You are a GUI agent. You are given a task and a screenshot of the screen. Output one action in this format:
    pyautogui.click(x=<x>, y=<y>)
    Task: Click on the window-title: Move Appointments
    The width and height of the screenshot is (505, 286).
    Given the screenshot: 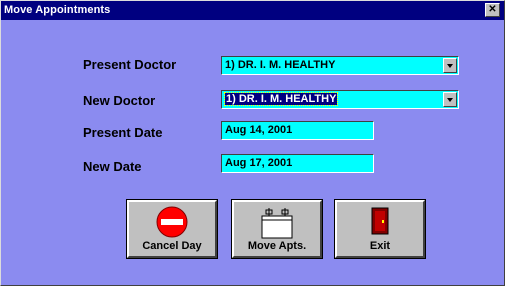 What is the action you would take?
    pyautogui.click(x=57, y=10)
    